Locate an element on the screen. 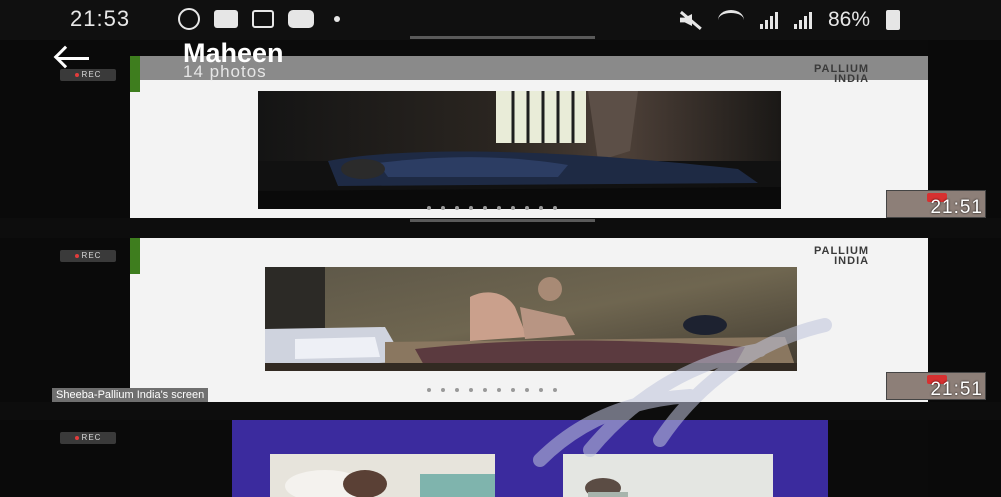  wifi-icon is located at coordinates (731, 20).